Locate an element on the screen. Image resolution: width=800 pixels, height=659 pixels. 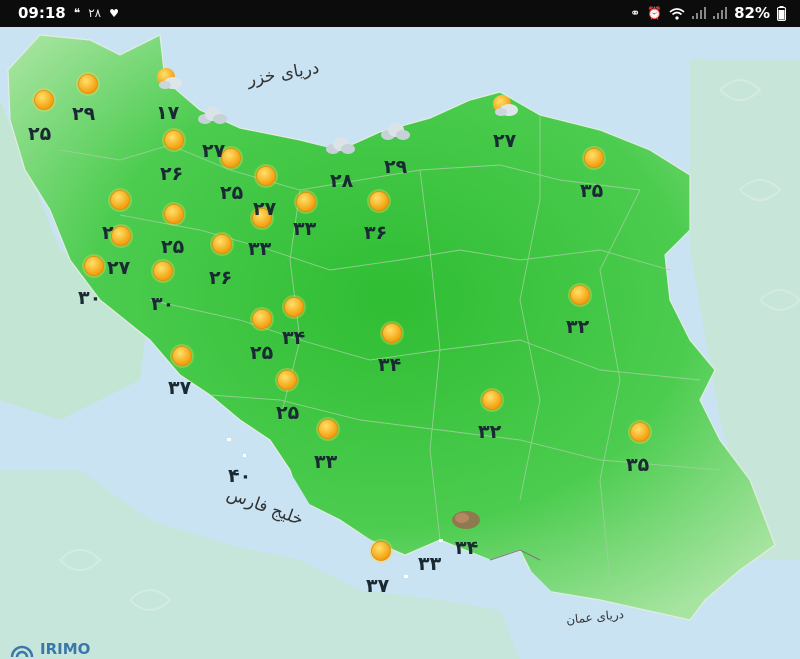
alarm-icon: ⏰ is located at coordinates (655, 13).